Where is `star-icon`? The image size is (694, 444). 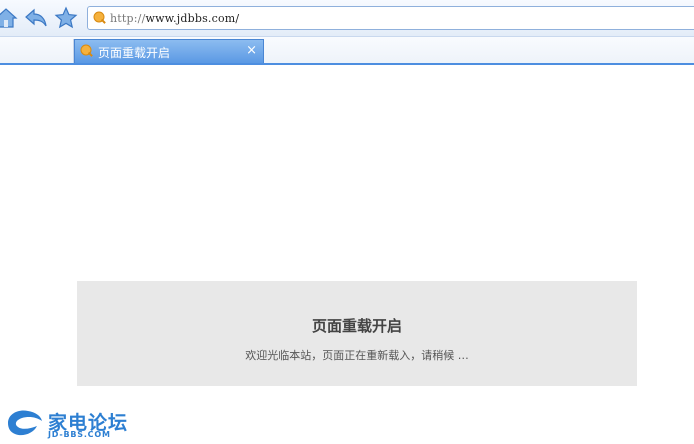
star-icon is located at coordinates (66, 18).